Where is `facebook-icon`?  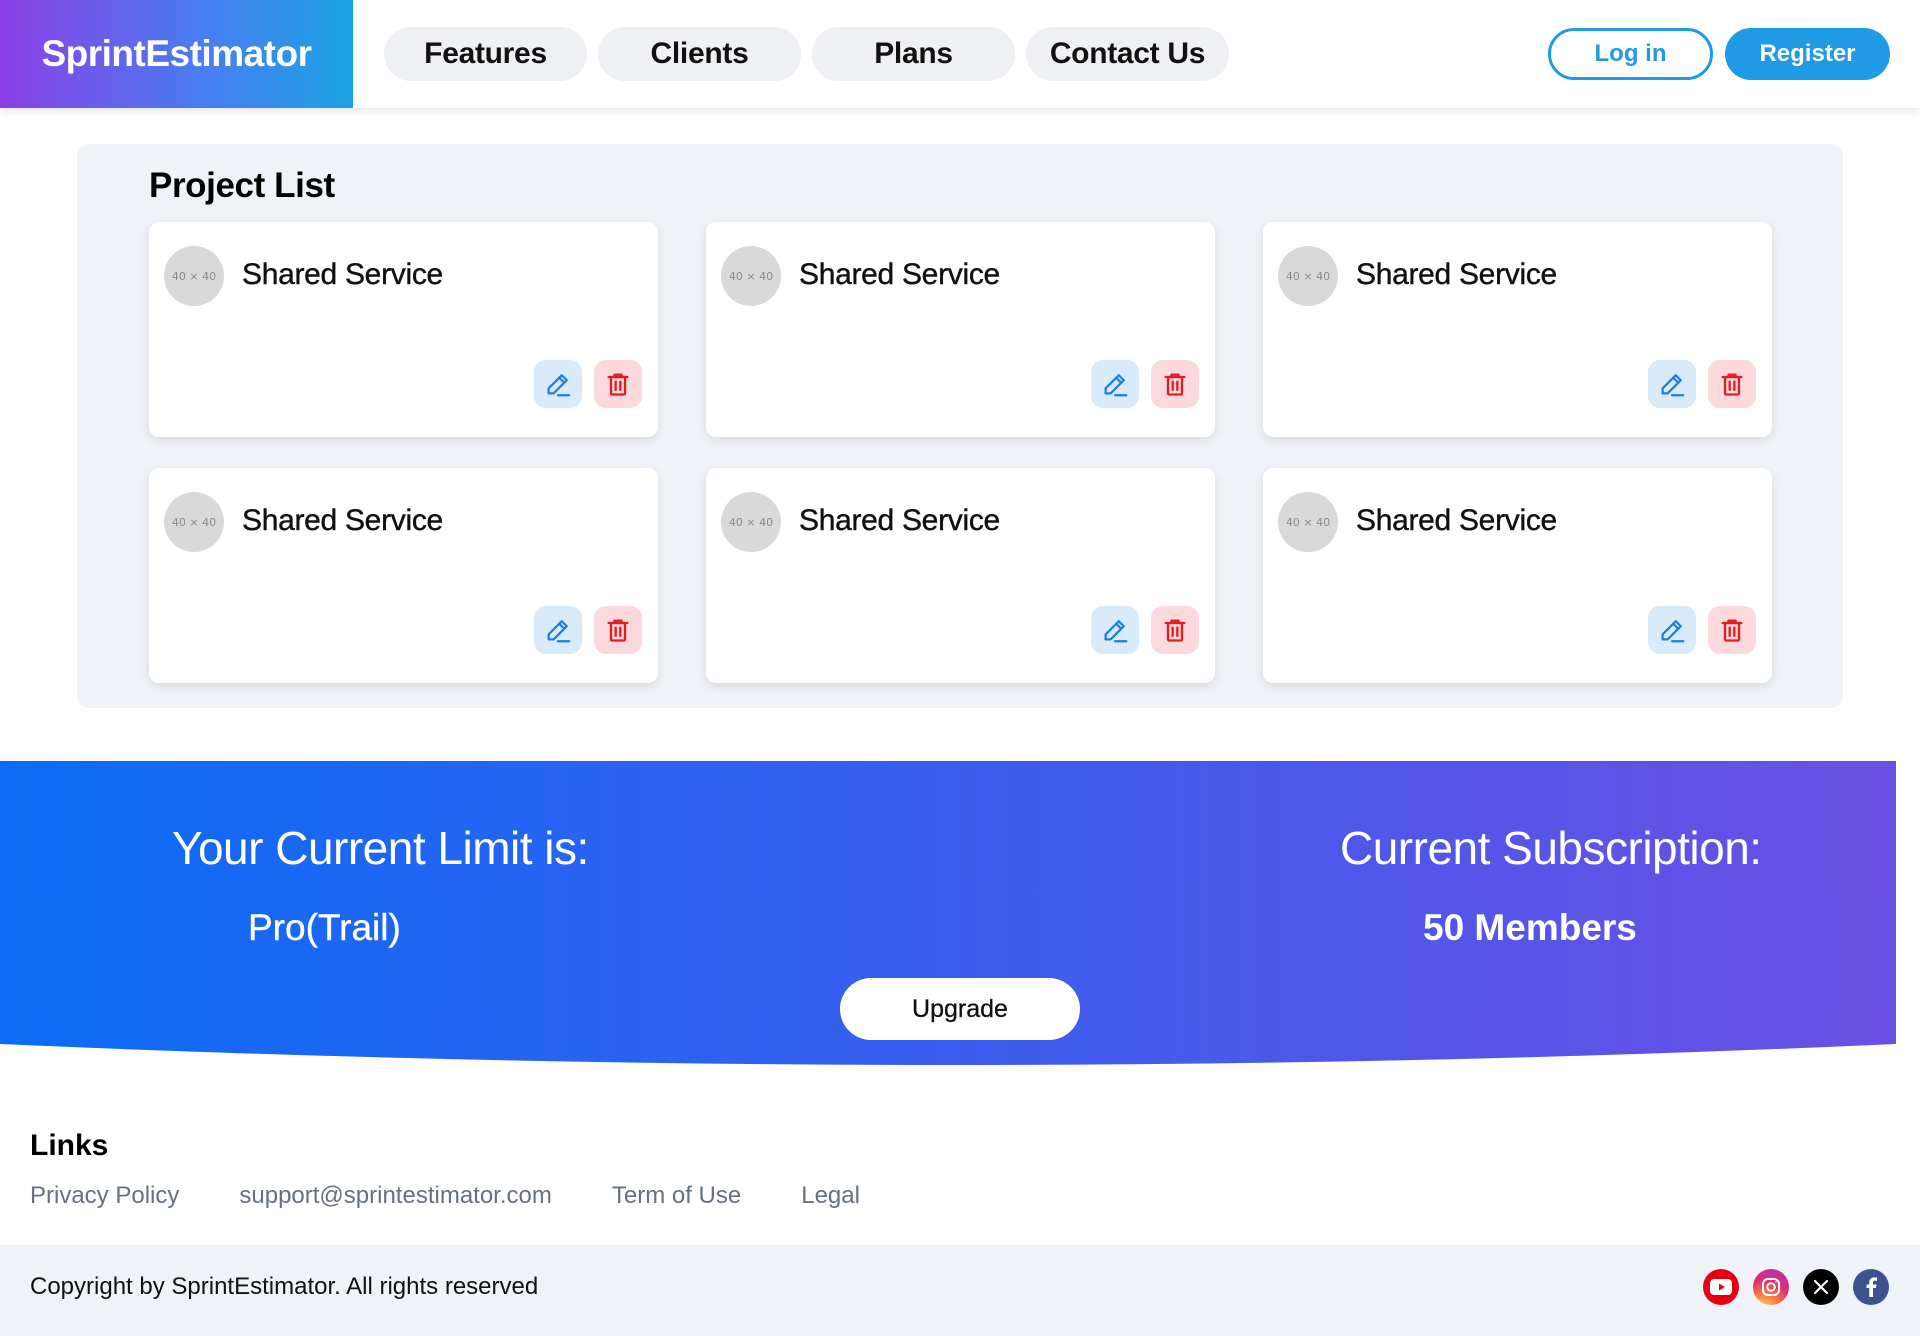 facebook-icon is located at coordinates (1871, 1287).